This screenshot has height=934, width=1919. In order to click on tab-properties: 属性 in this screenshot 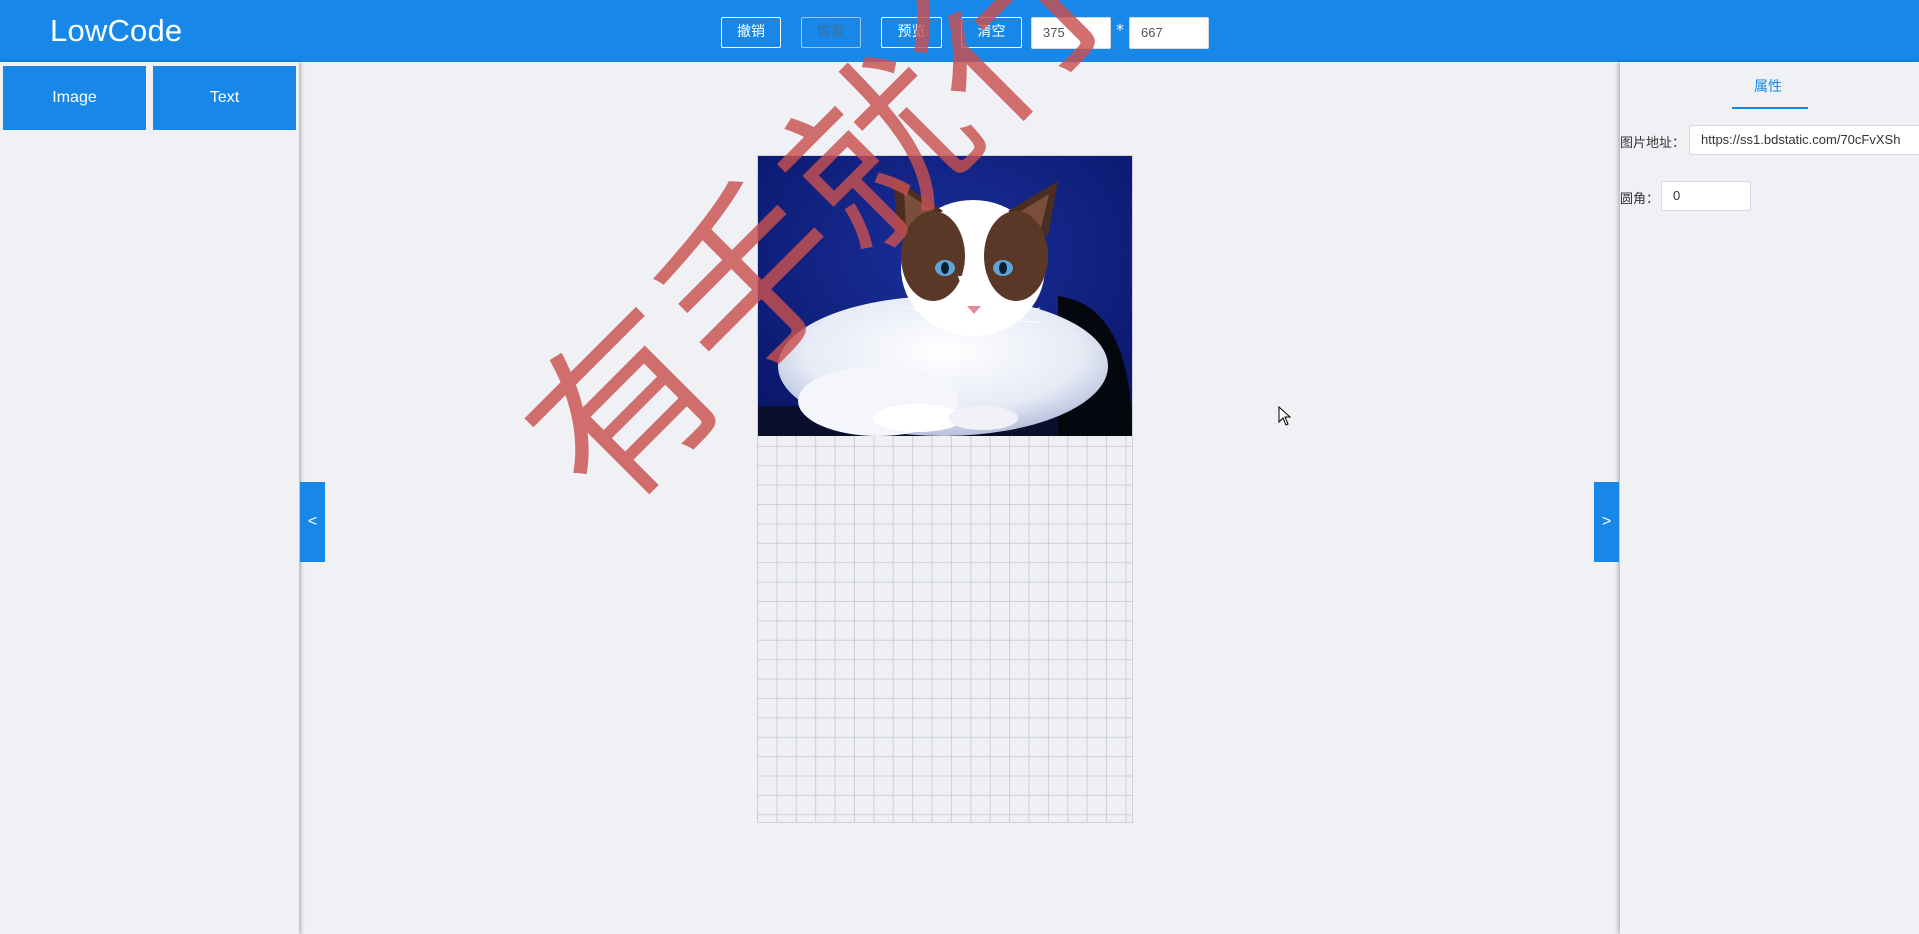, I will do `click(1768, 86)`.